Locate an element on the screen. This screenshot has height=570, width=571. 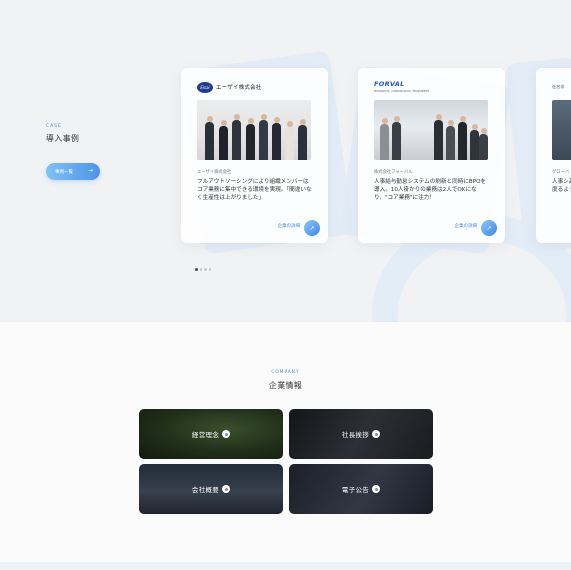
company-eyebrow: COMPANY is located at coordinates (285, 372).